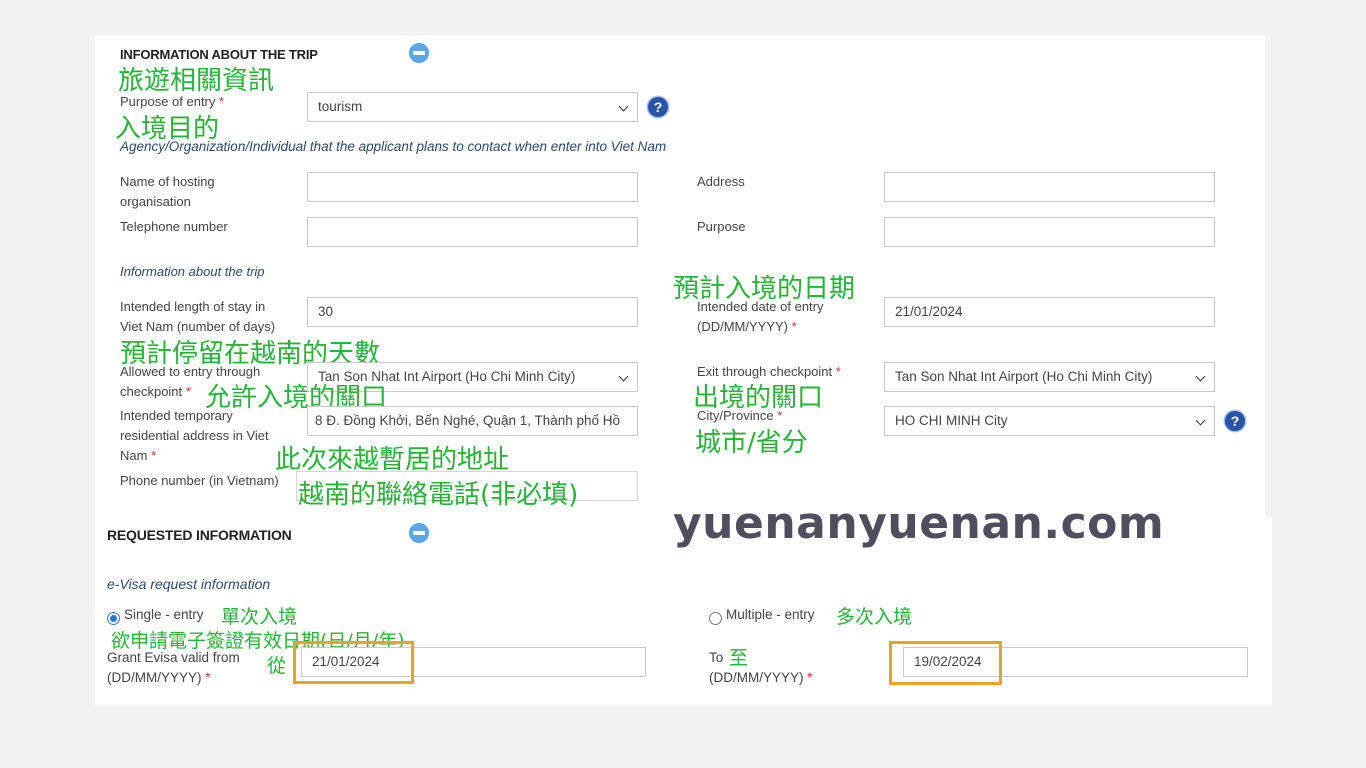 Image resolution: width=1366 pixels, height=768 pixels. What do you see at coordinates (164, 614) in the screenshot?
I see `single-entry-label: Single - entry` at bounding box center [164, 614].